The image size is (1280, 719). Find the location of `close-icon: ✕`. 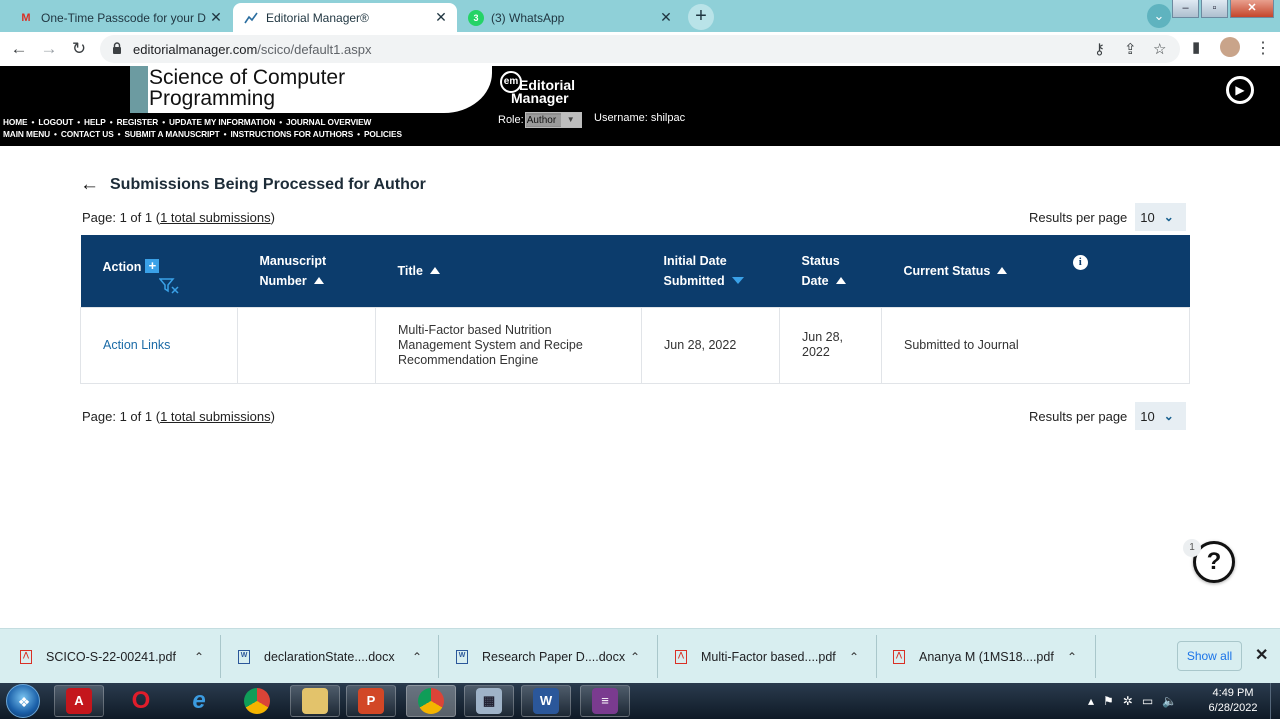

close-icon: ✕ is located at coordinates (1261, 655).